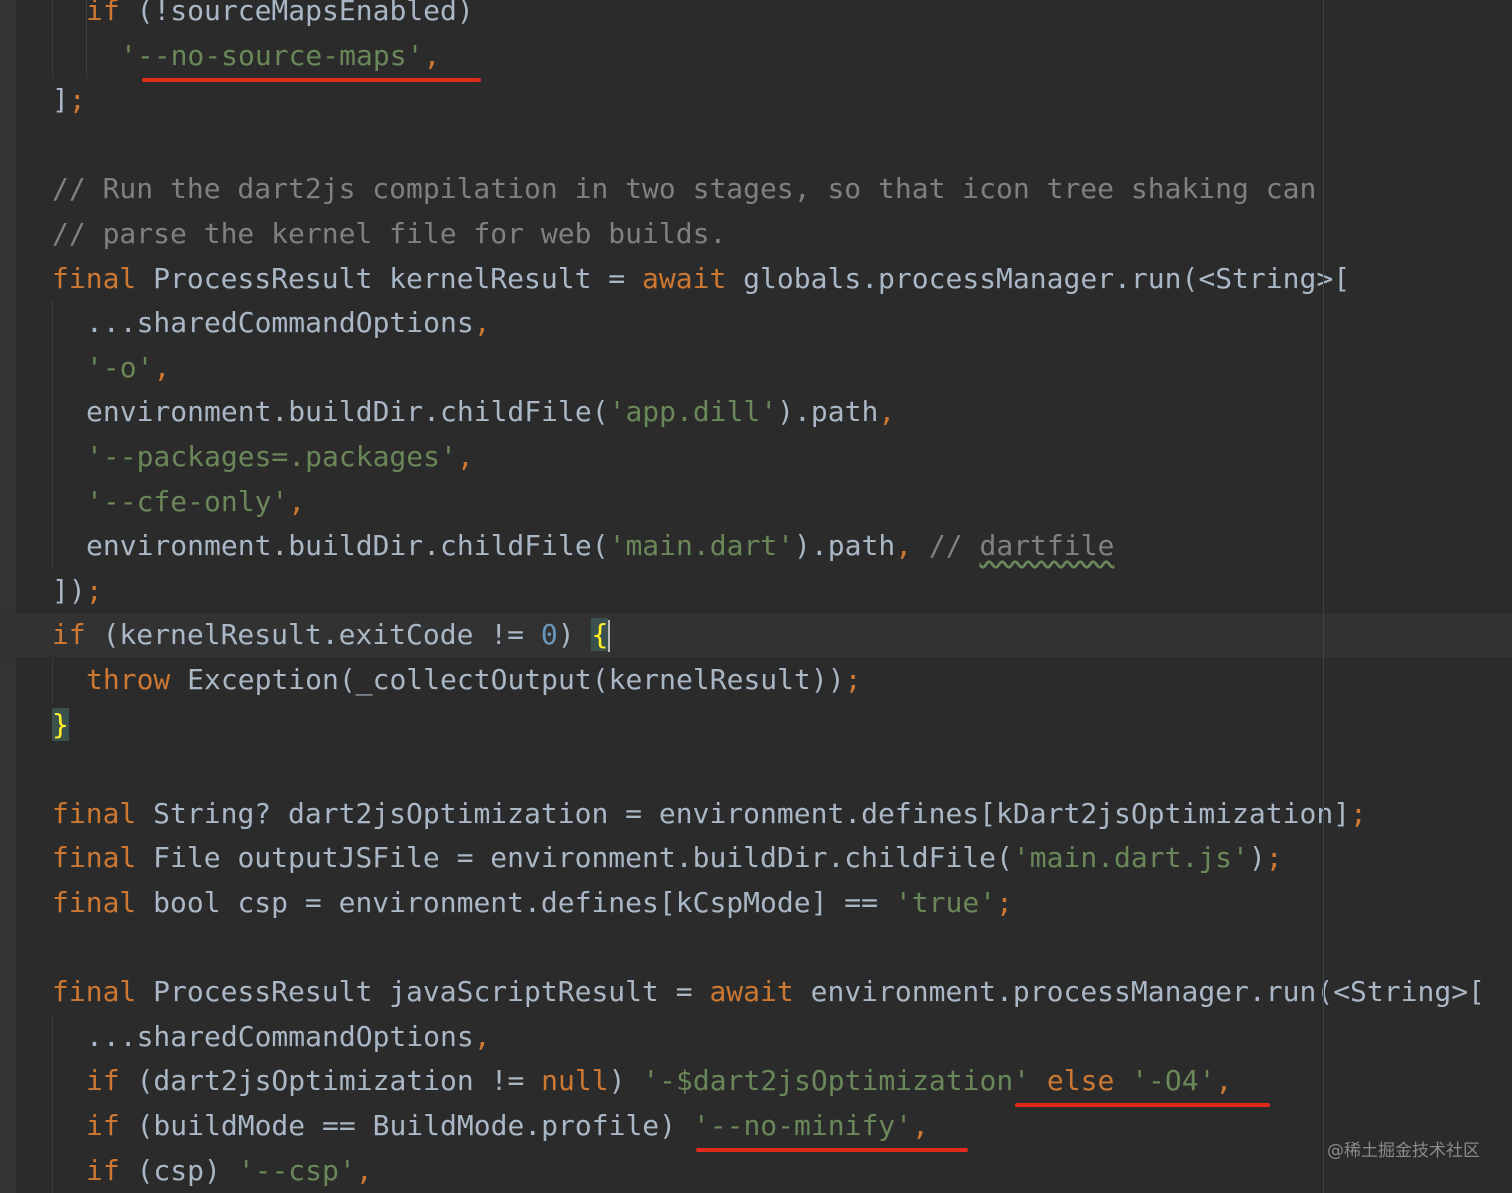 The image size is (1512, 1193). I want to click on code-line: if (!sourceMapsEnabled), so click(756, 16).